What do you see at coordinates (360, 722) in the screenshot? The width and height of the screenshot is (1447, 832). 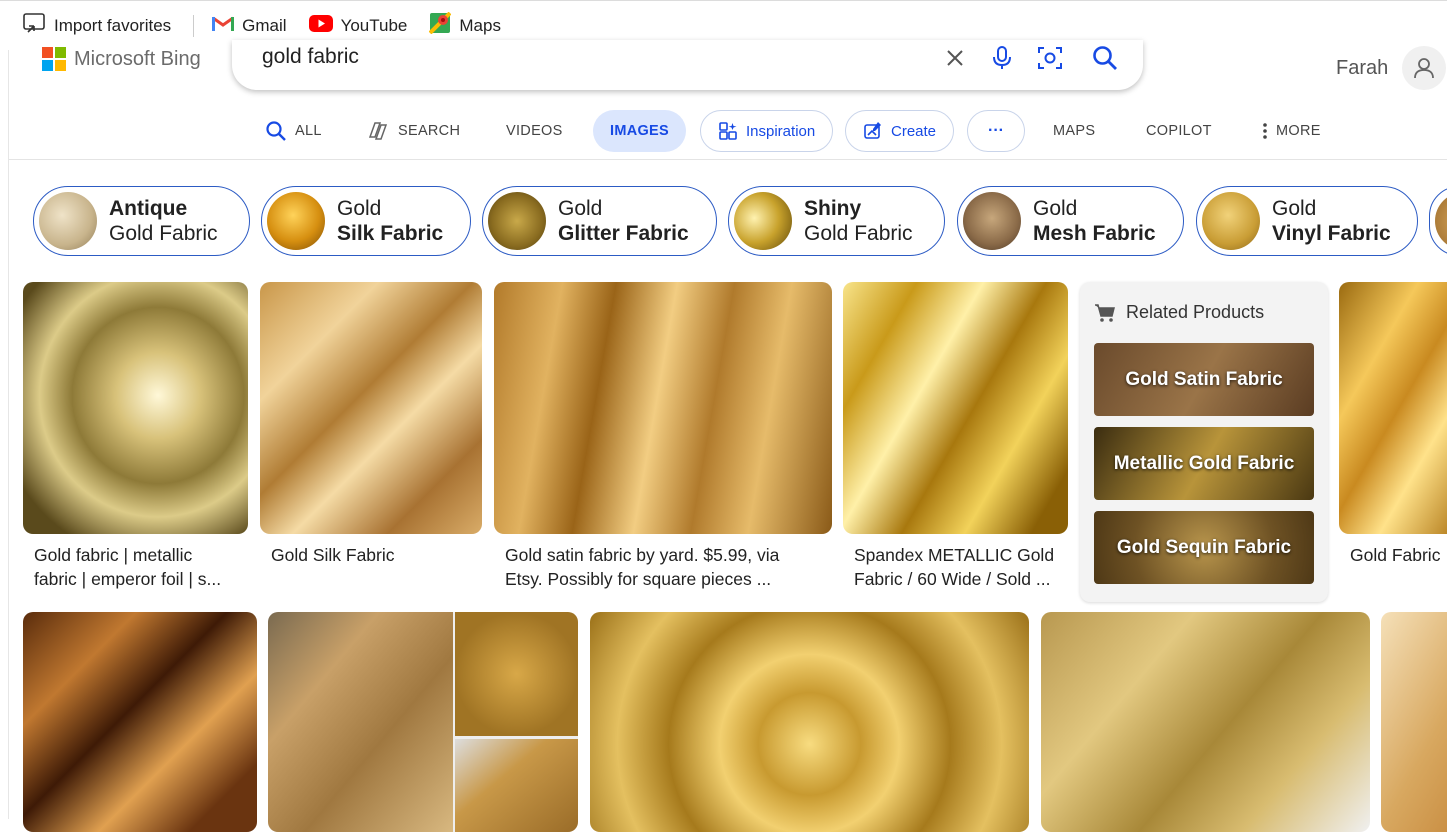 I see `image-collage-main` at bounding box center [360, 722].